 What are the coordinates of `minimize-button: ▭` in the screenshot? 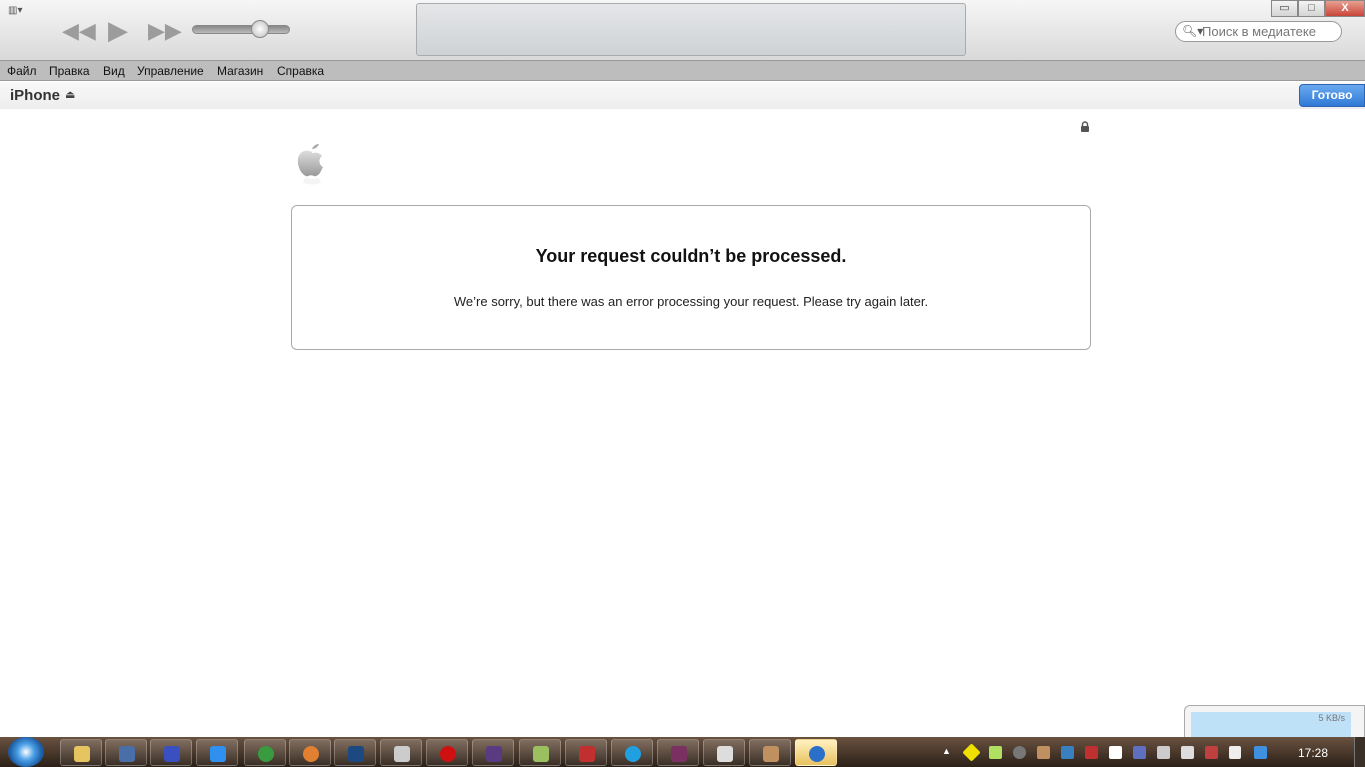 It's located at (1284, 8).